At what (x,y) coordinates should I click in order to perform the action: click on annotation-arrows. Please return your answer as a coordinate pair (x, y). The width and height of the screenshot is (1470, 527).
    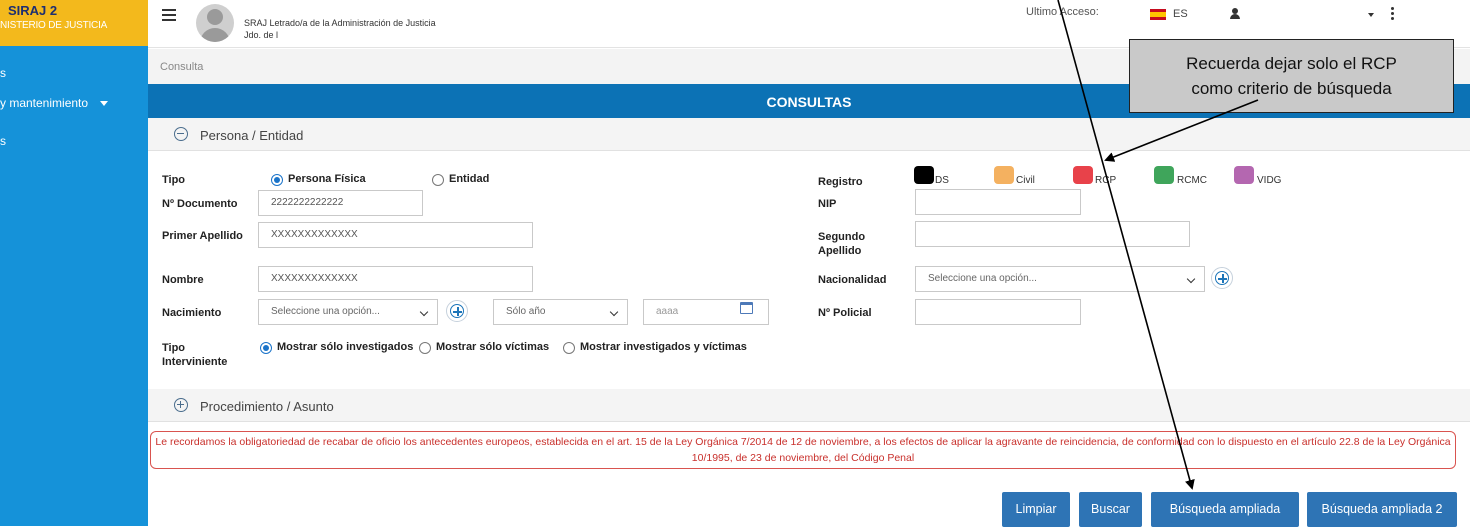
    Looking at the image, I should click on (1158, 245).